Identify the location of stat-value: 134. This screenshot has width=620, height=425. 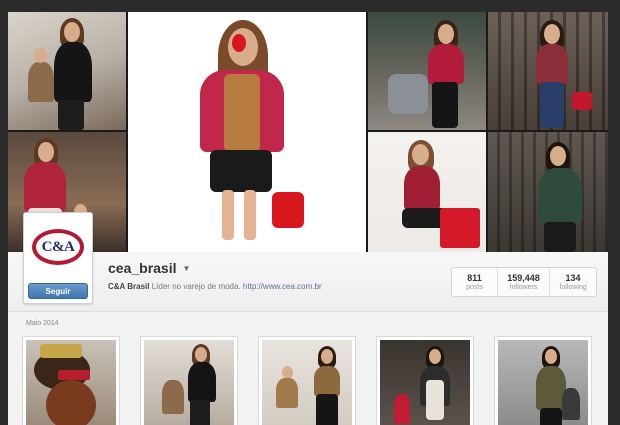
(573, 278).